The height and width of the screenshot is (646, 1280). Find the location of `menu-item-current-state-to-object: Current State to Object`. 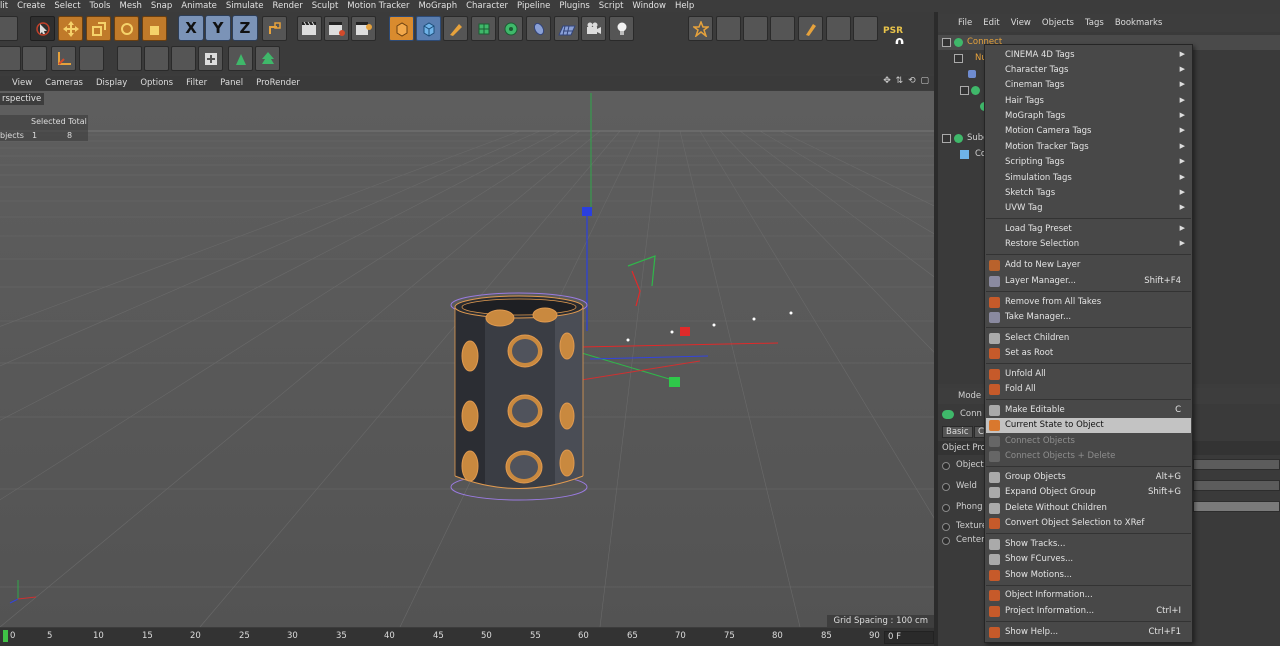

menu-item-current-state-to-object: Current State to Object is located at coordinates (1088, 425).